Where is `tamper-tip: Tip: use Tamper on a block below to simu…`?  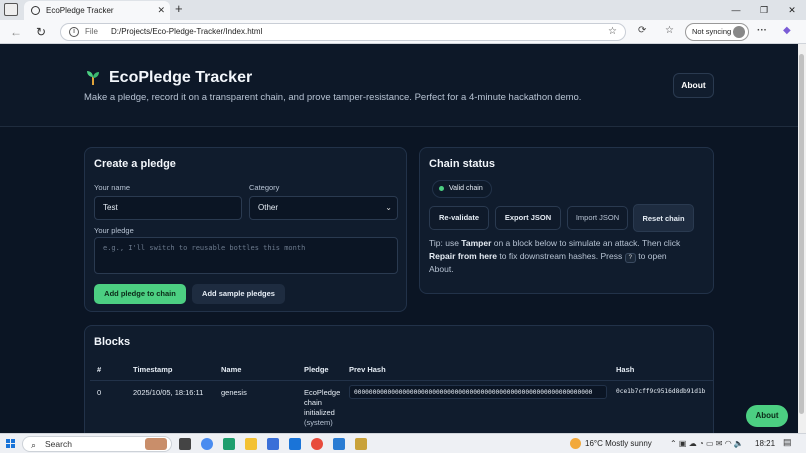
tamper-tip: Tip: use Tamper on a block below to simu… is located at coordinates (561, 256).